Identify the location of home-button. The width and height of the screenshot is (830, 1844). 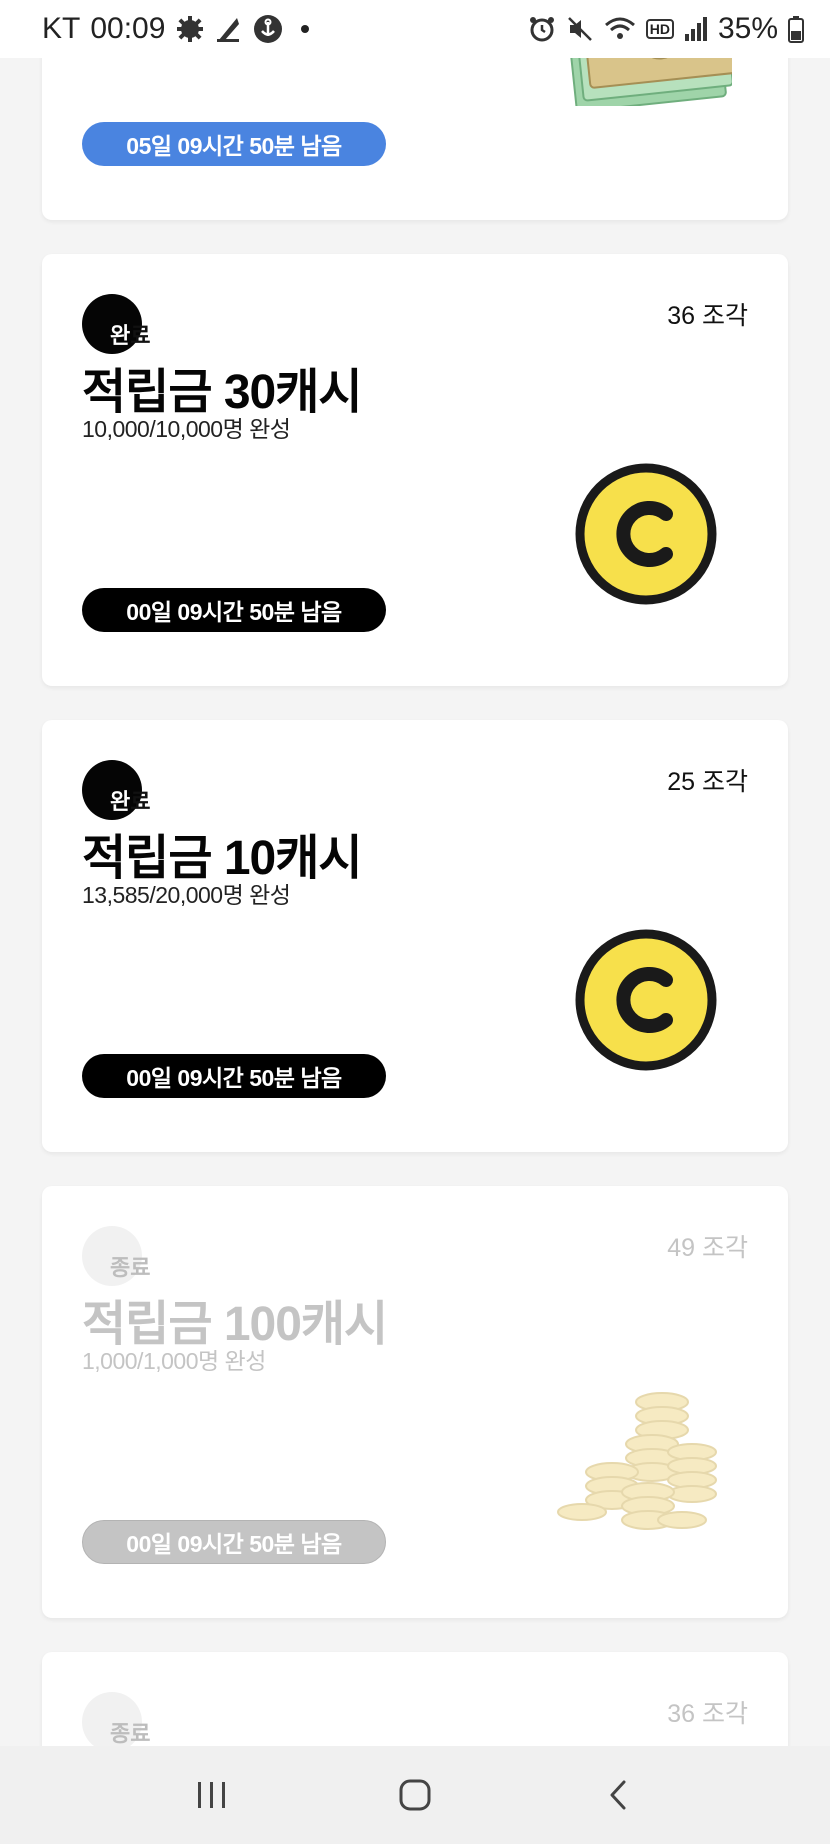
(415, 1795).